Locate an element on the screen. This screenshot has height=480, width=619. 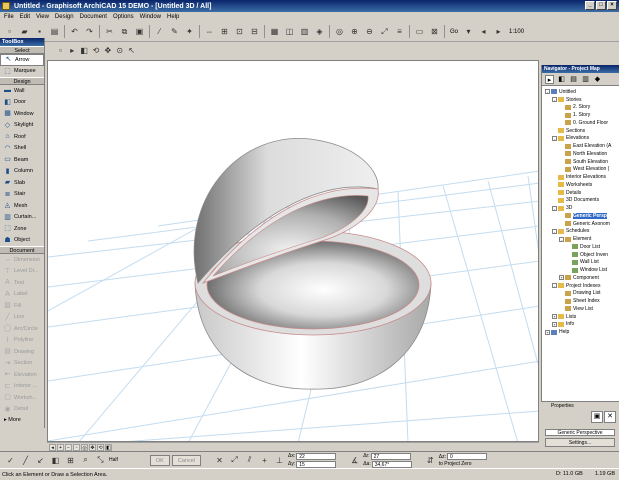
undo-zoom-icon: ◂ is located at coordinates (52, 447).